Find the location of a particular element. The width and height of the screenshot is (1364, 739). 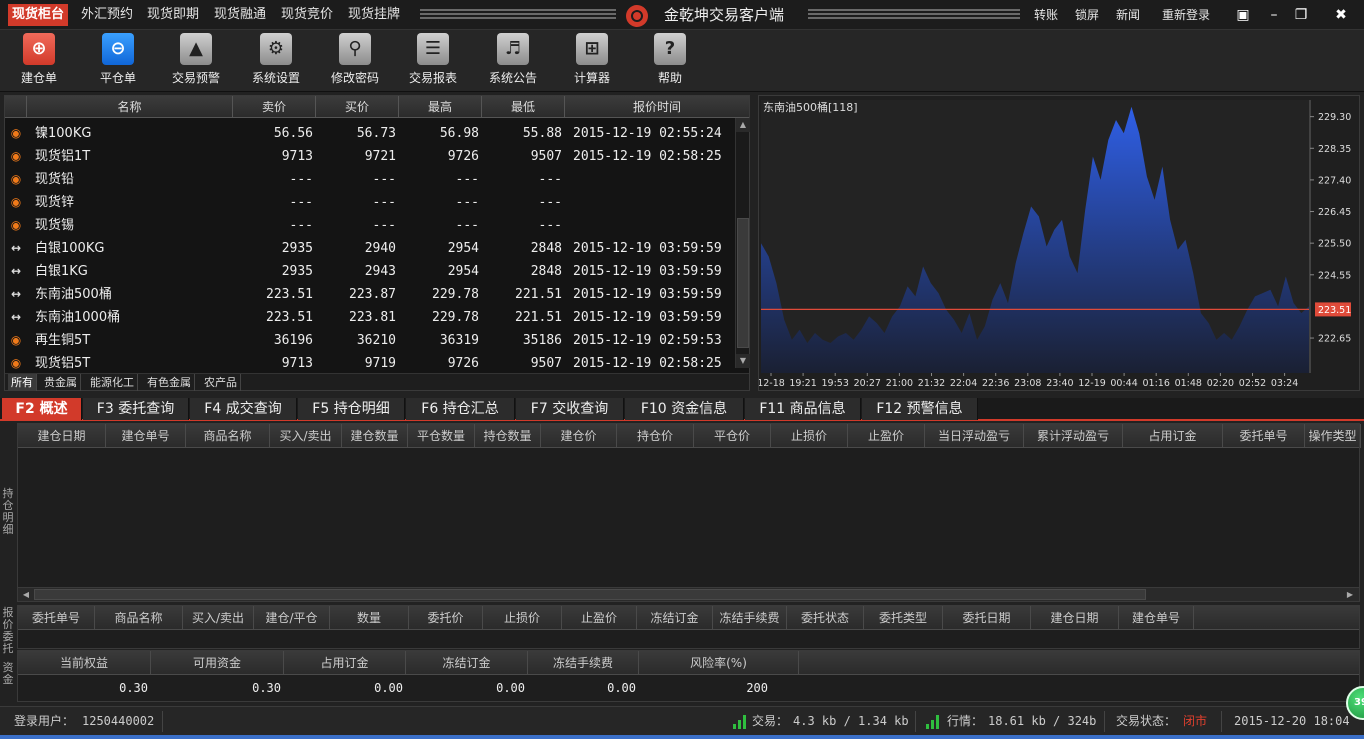

category-tab-agricultural: 农产品 is located at coordinates (221, 382).